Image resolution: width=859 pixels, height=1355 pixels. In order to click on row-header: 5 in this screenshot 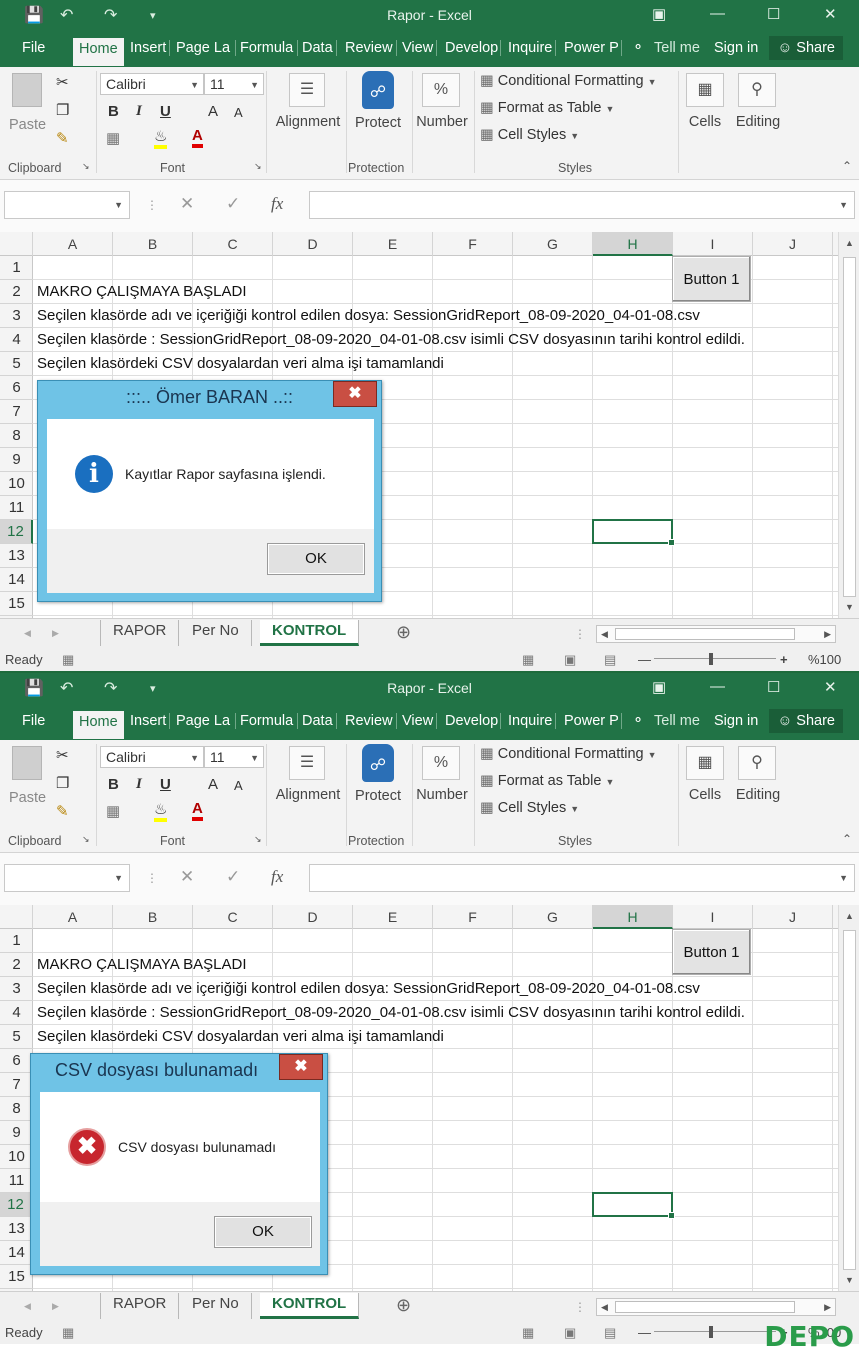, I will do `click(16, 364)`.